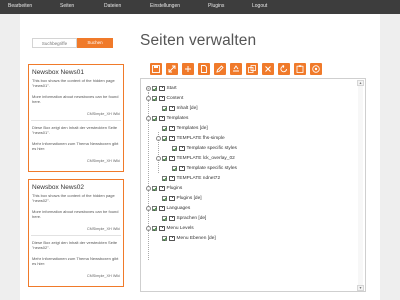 The width and height of the screenshot is (400, 300). I want to click on node-label: Templates, so click(178, 118).